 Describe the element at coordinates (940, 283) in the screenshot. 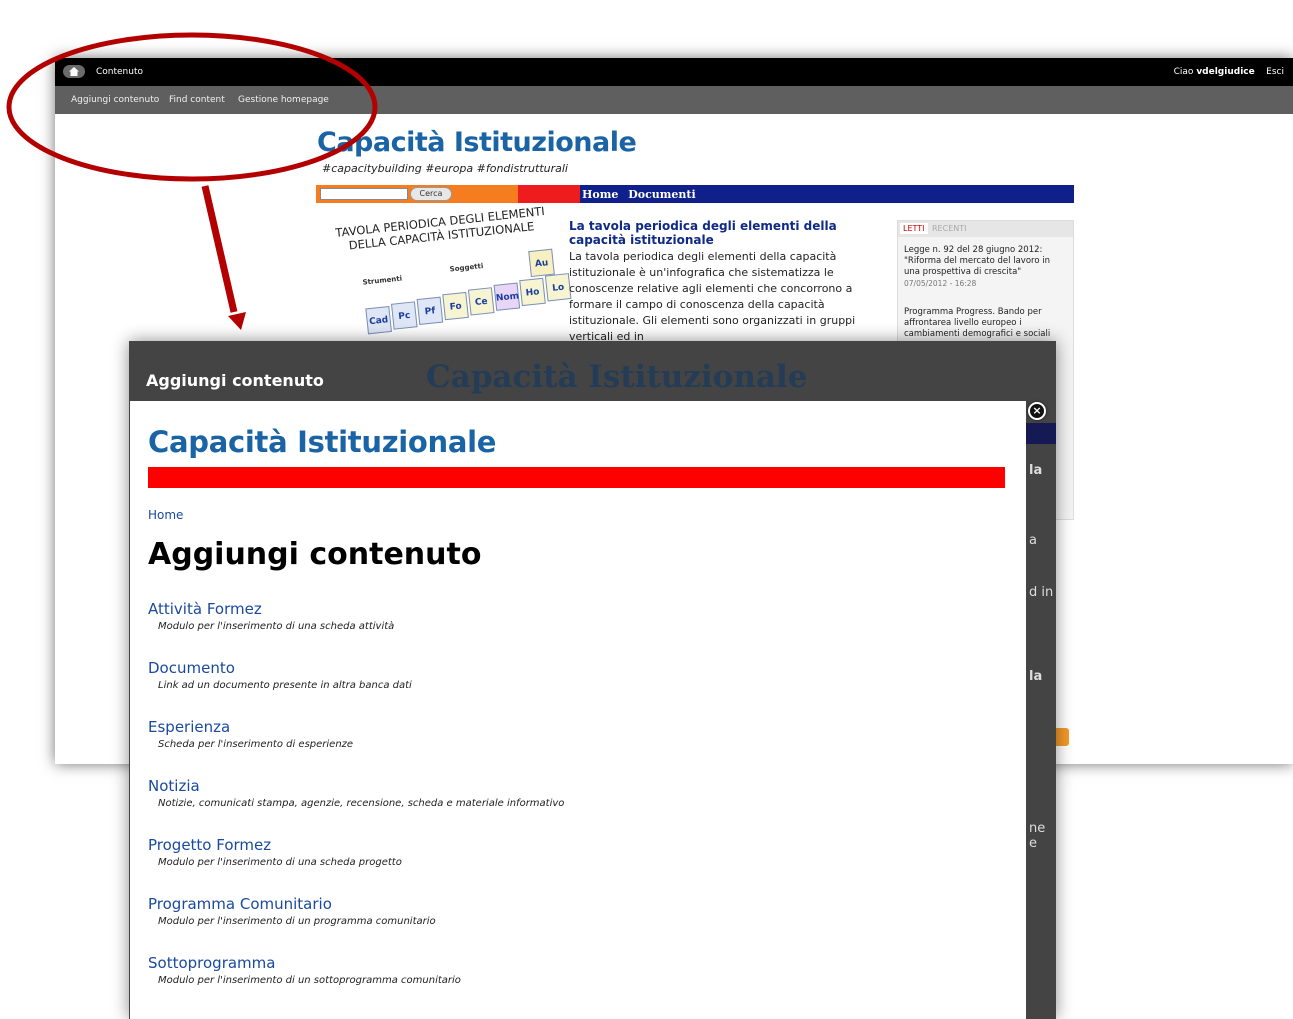

I see `sidebar-item-date: 07/05/2012 - 16:28` at that location.